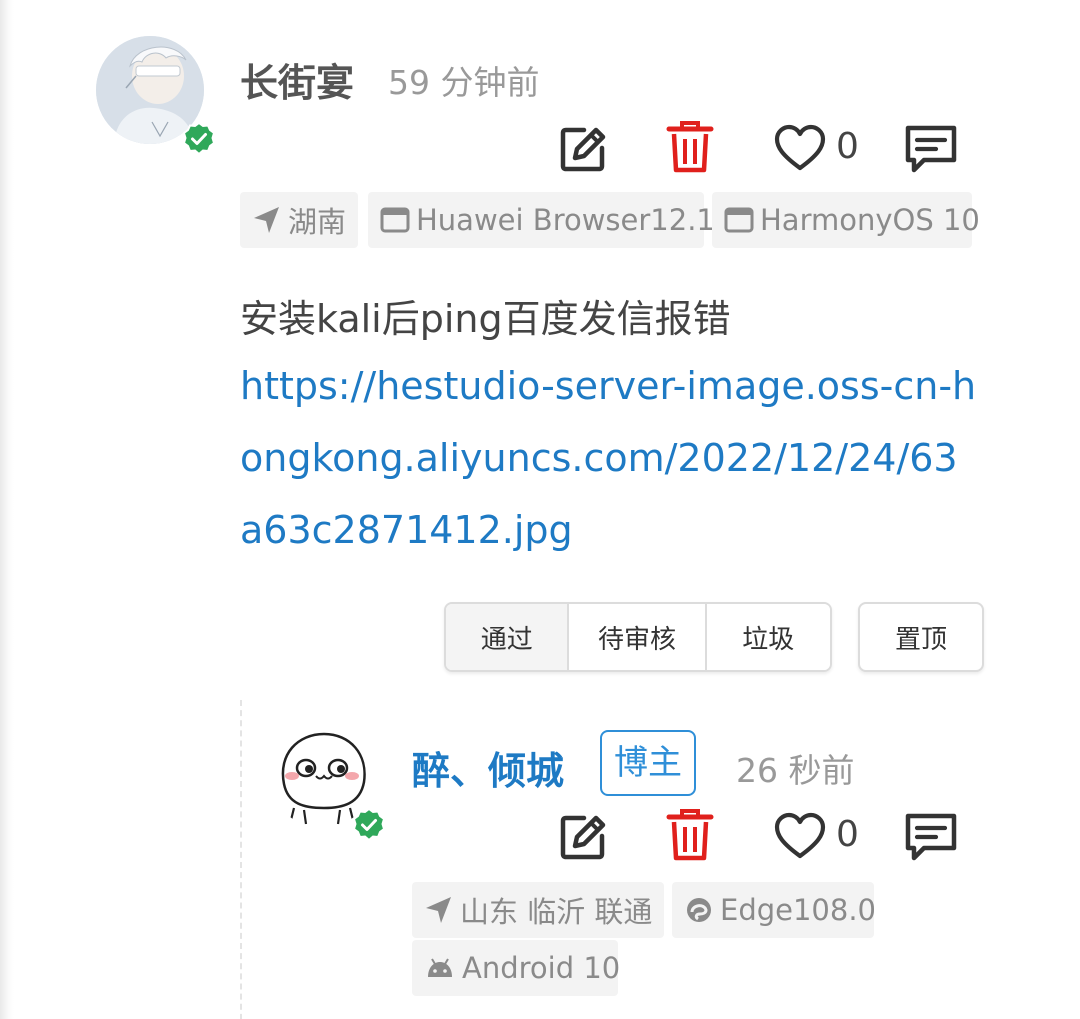 Image resolution: width=1080 pixels, height=1019 pixels. I want to click on os-tag: HarmonyOS 10, so click(846, 220).